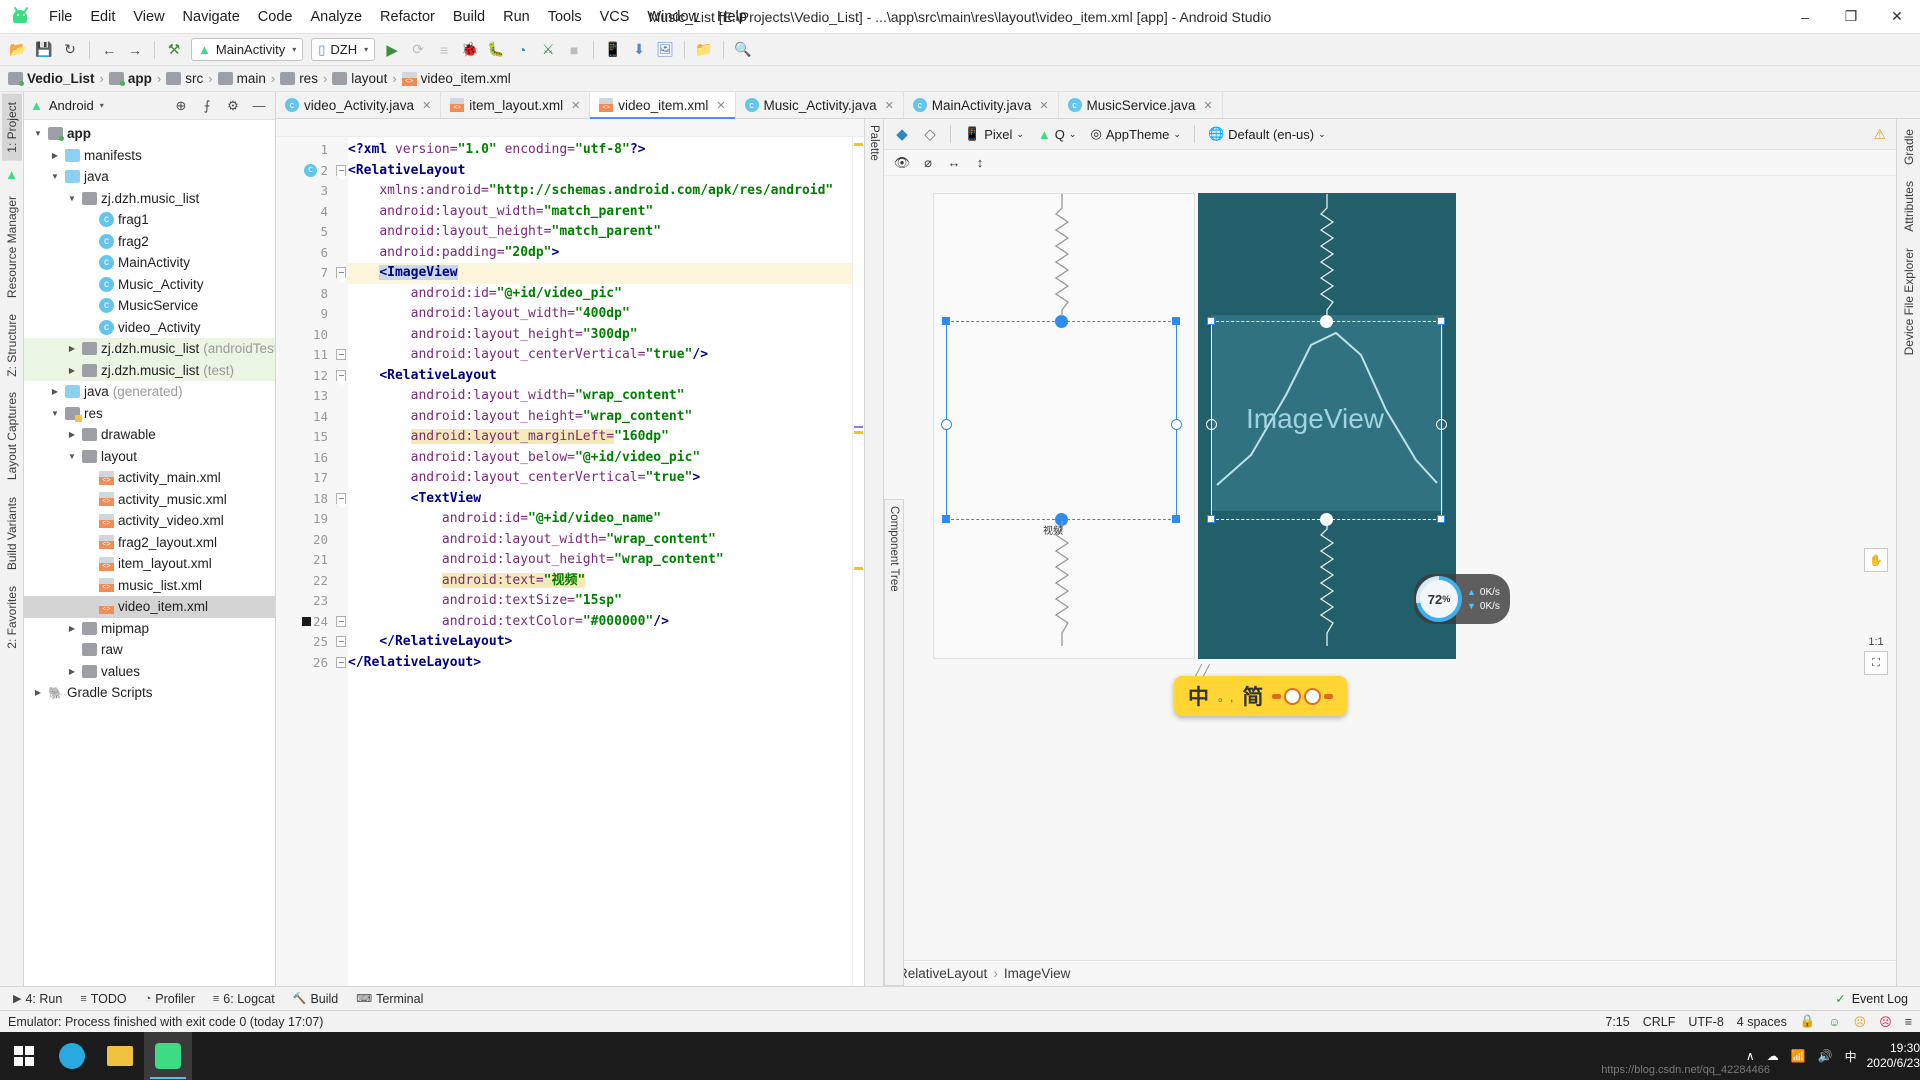  What do you see at coordinates (1880, 999) in the screenshot?
I see `event-log-label: Event Log` at bounding box center [1880, 999].